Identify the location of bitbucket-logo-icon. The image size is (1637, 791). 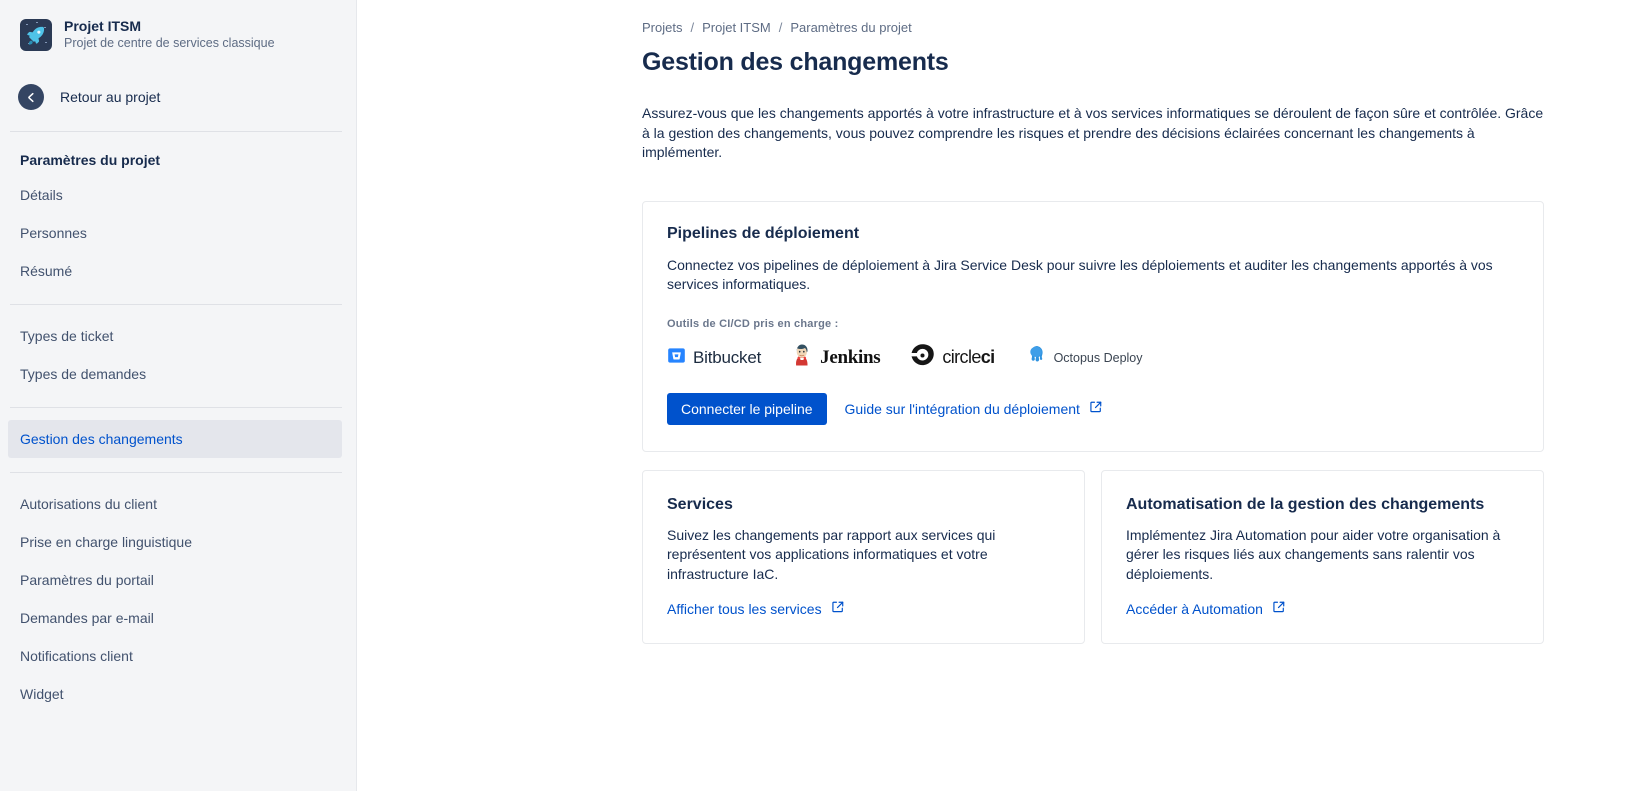
(676, 358).